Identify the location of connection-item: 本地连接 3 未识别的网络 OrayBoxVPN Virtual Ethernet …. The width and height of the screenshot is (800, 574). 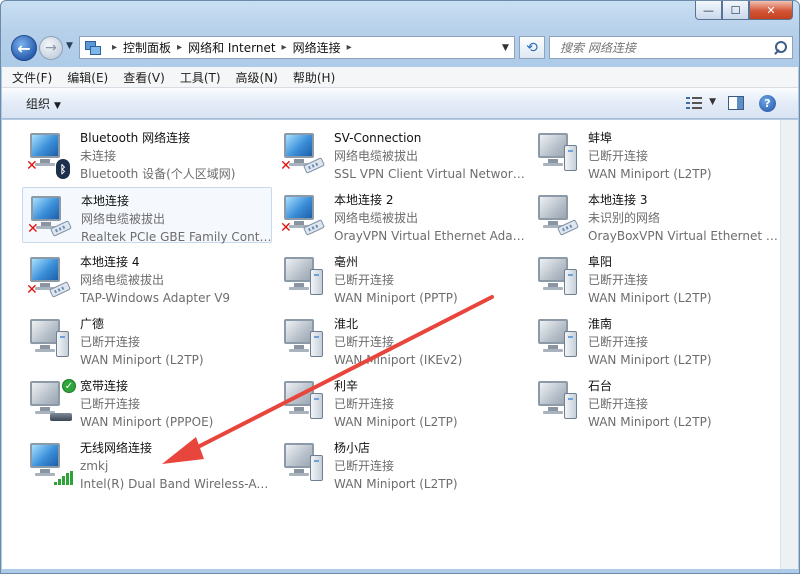
(655, 215).